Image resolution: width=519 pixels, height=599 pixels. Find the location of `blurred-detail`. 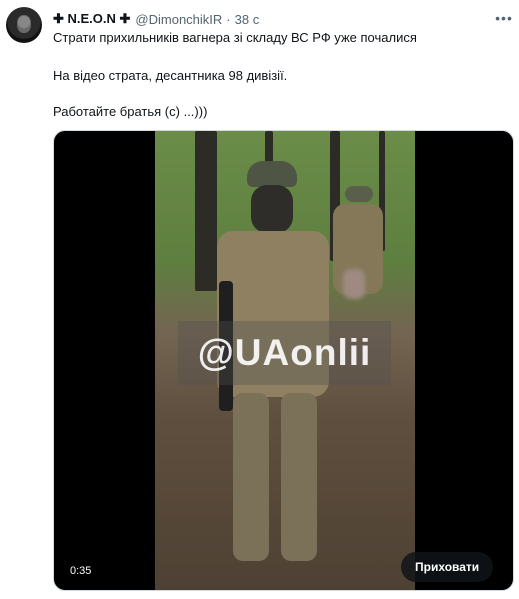

blurred-detail is located at coordinates (354, 284).